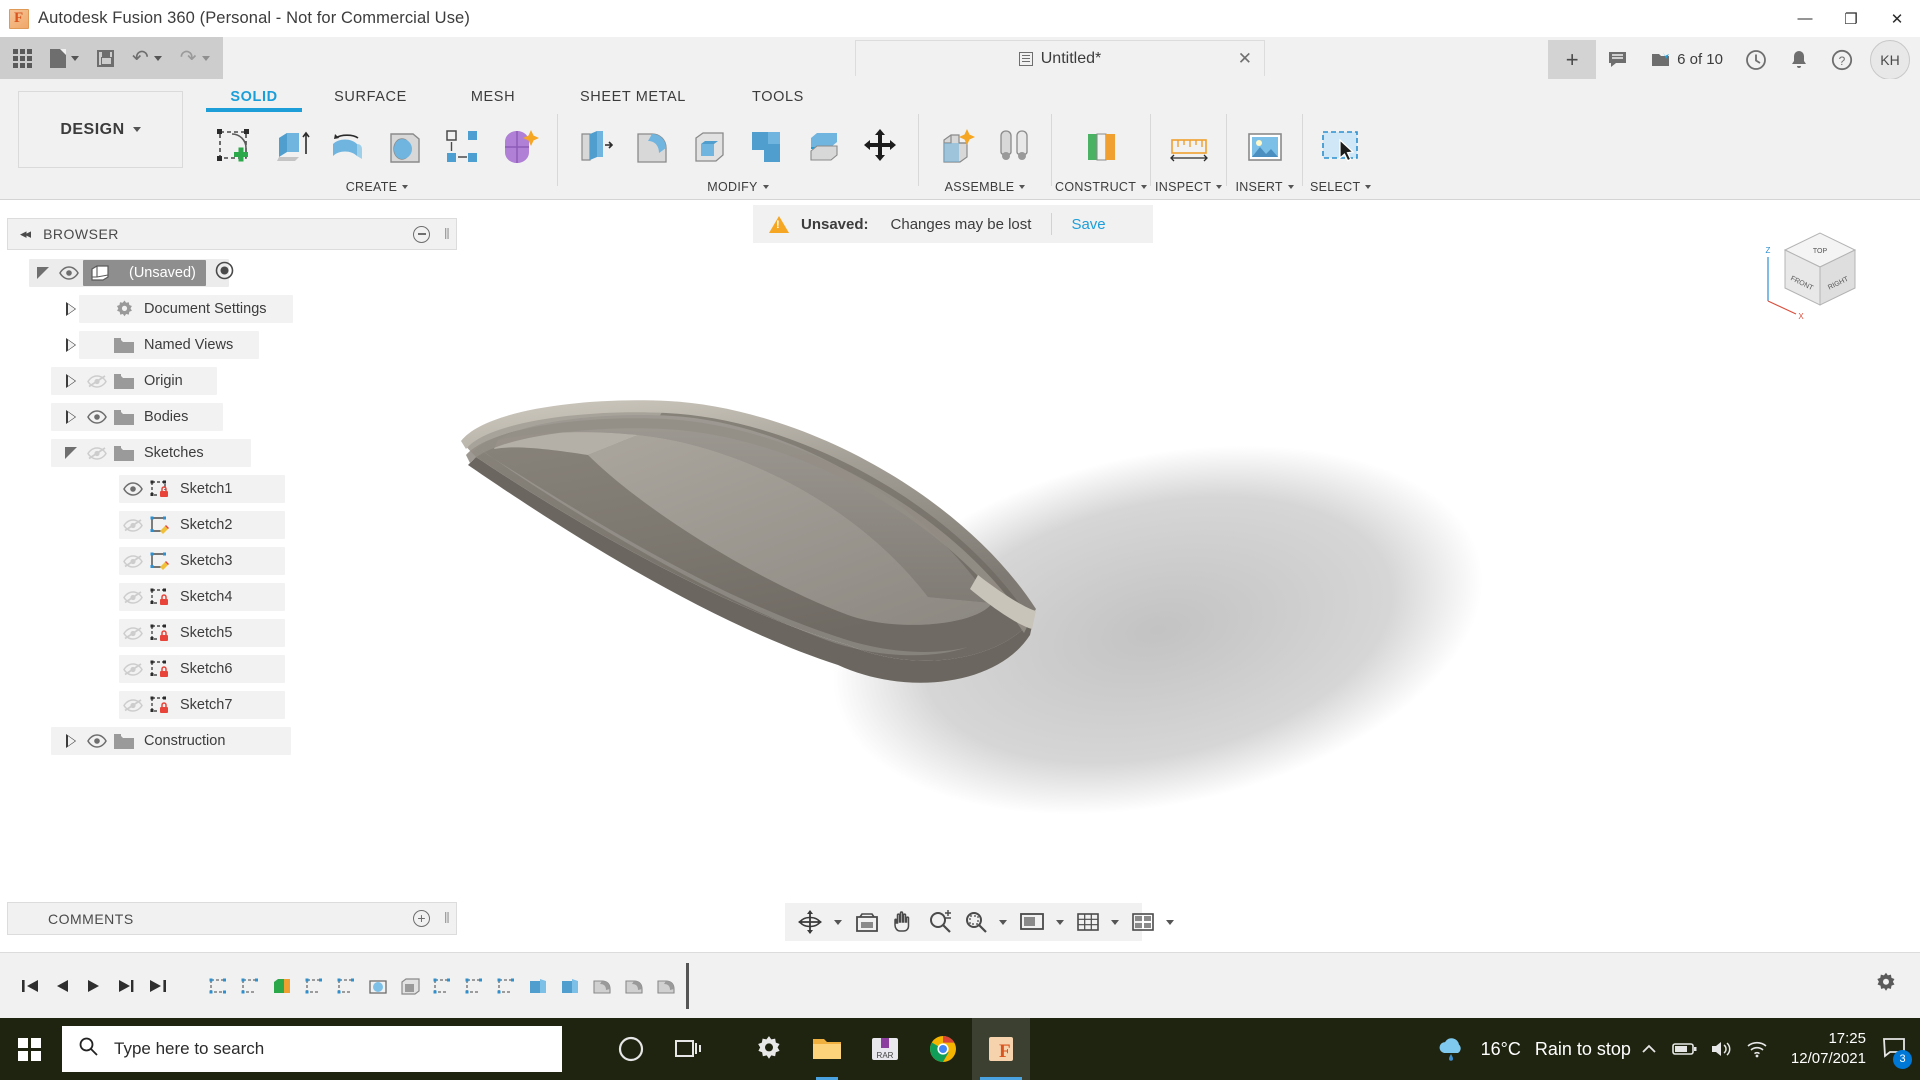 The image size is (1920, 1080). Describe the element at coordinates (904, 922) in the screenshot. I see `pan-button` at that location.